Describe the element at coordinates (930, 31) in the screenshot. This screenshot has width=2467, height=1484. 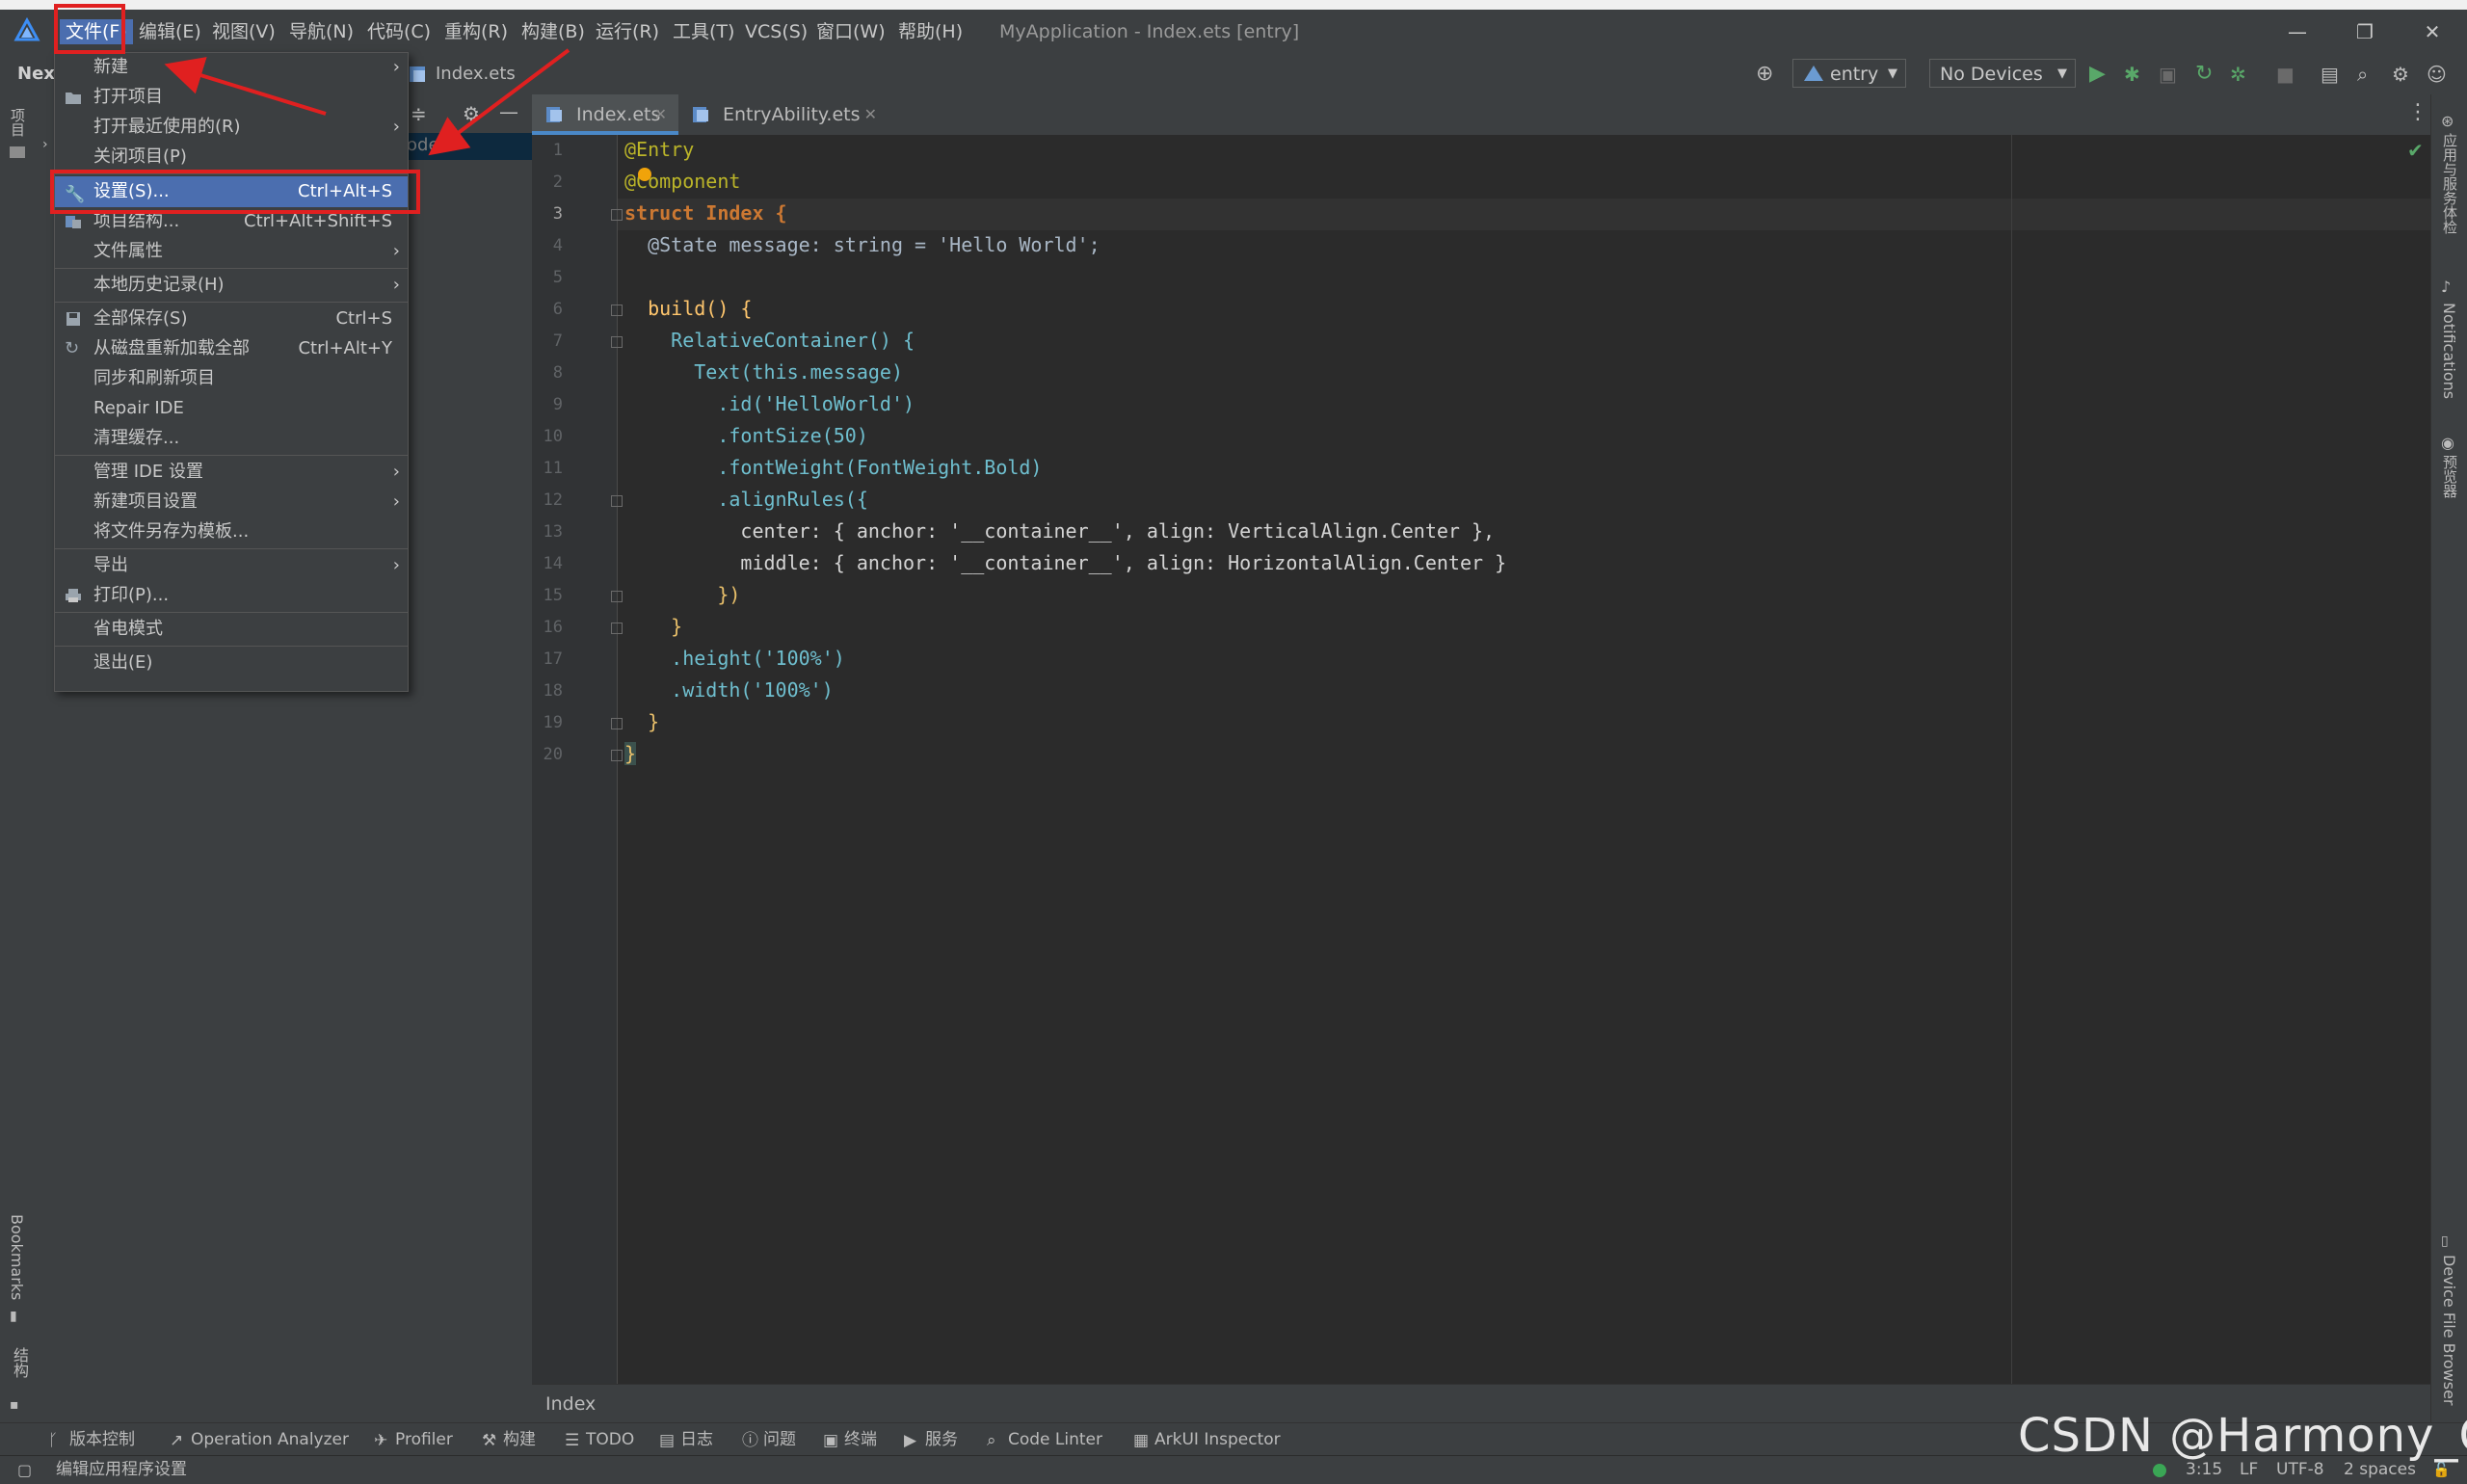
I see `menu-help: 帮助(H)` at that location.